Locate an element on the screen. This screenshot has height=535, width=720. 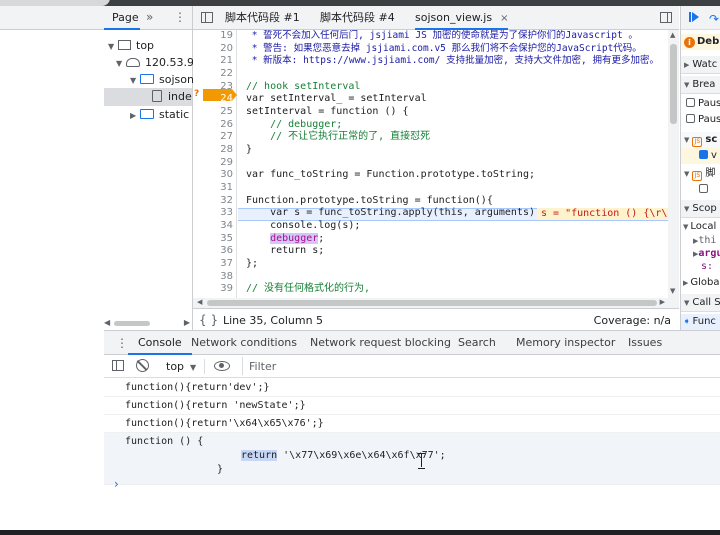
step-over-icon: ↷ is located at coordinates (714, 19).